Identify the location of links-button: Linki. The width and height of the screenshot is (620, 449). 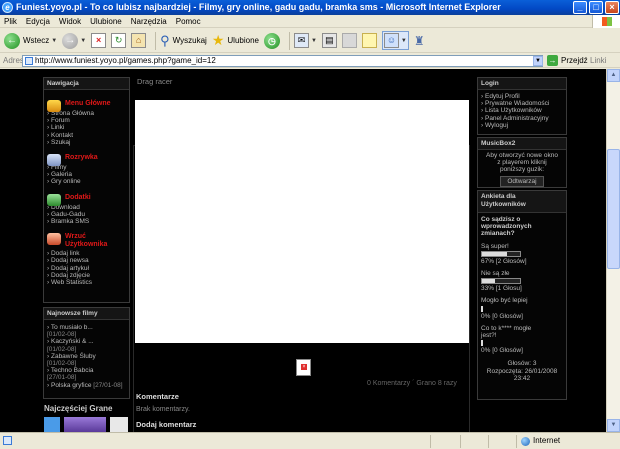
(598, 60).